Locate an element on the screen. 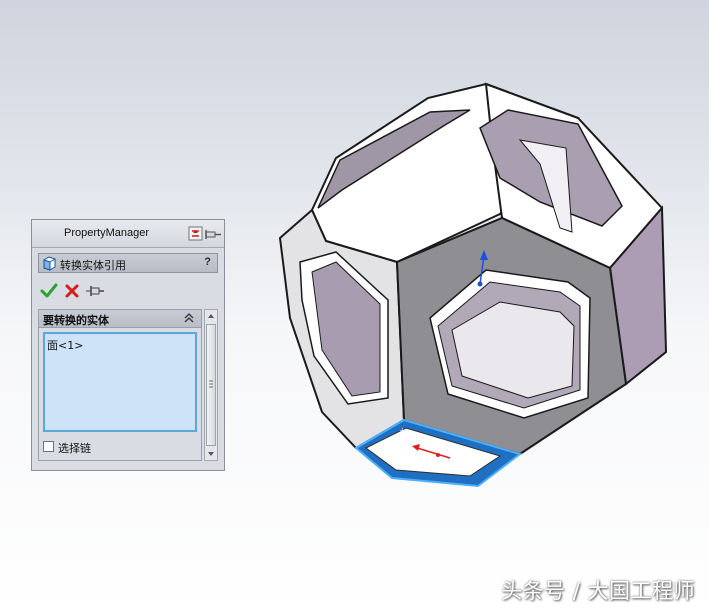 The width and height of the screenshot is (709, 613). convert-entities-icon is located at coordinates (49, 263).